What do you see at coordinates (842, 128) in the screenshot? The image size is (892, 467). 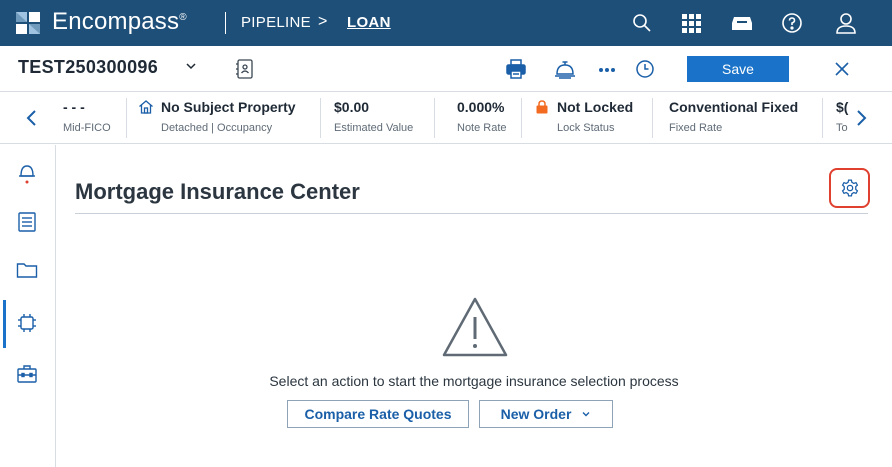 I see `summary-label: To` at bounding box center [842, 128].